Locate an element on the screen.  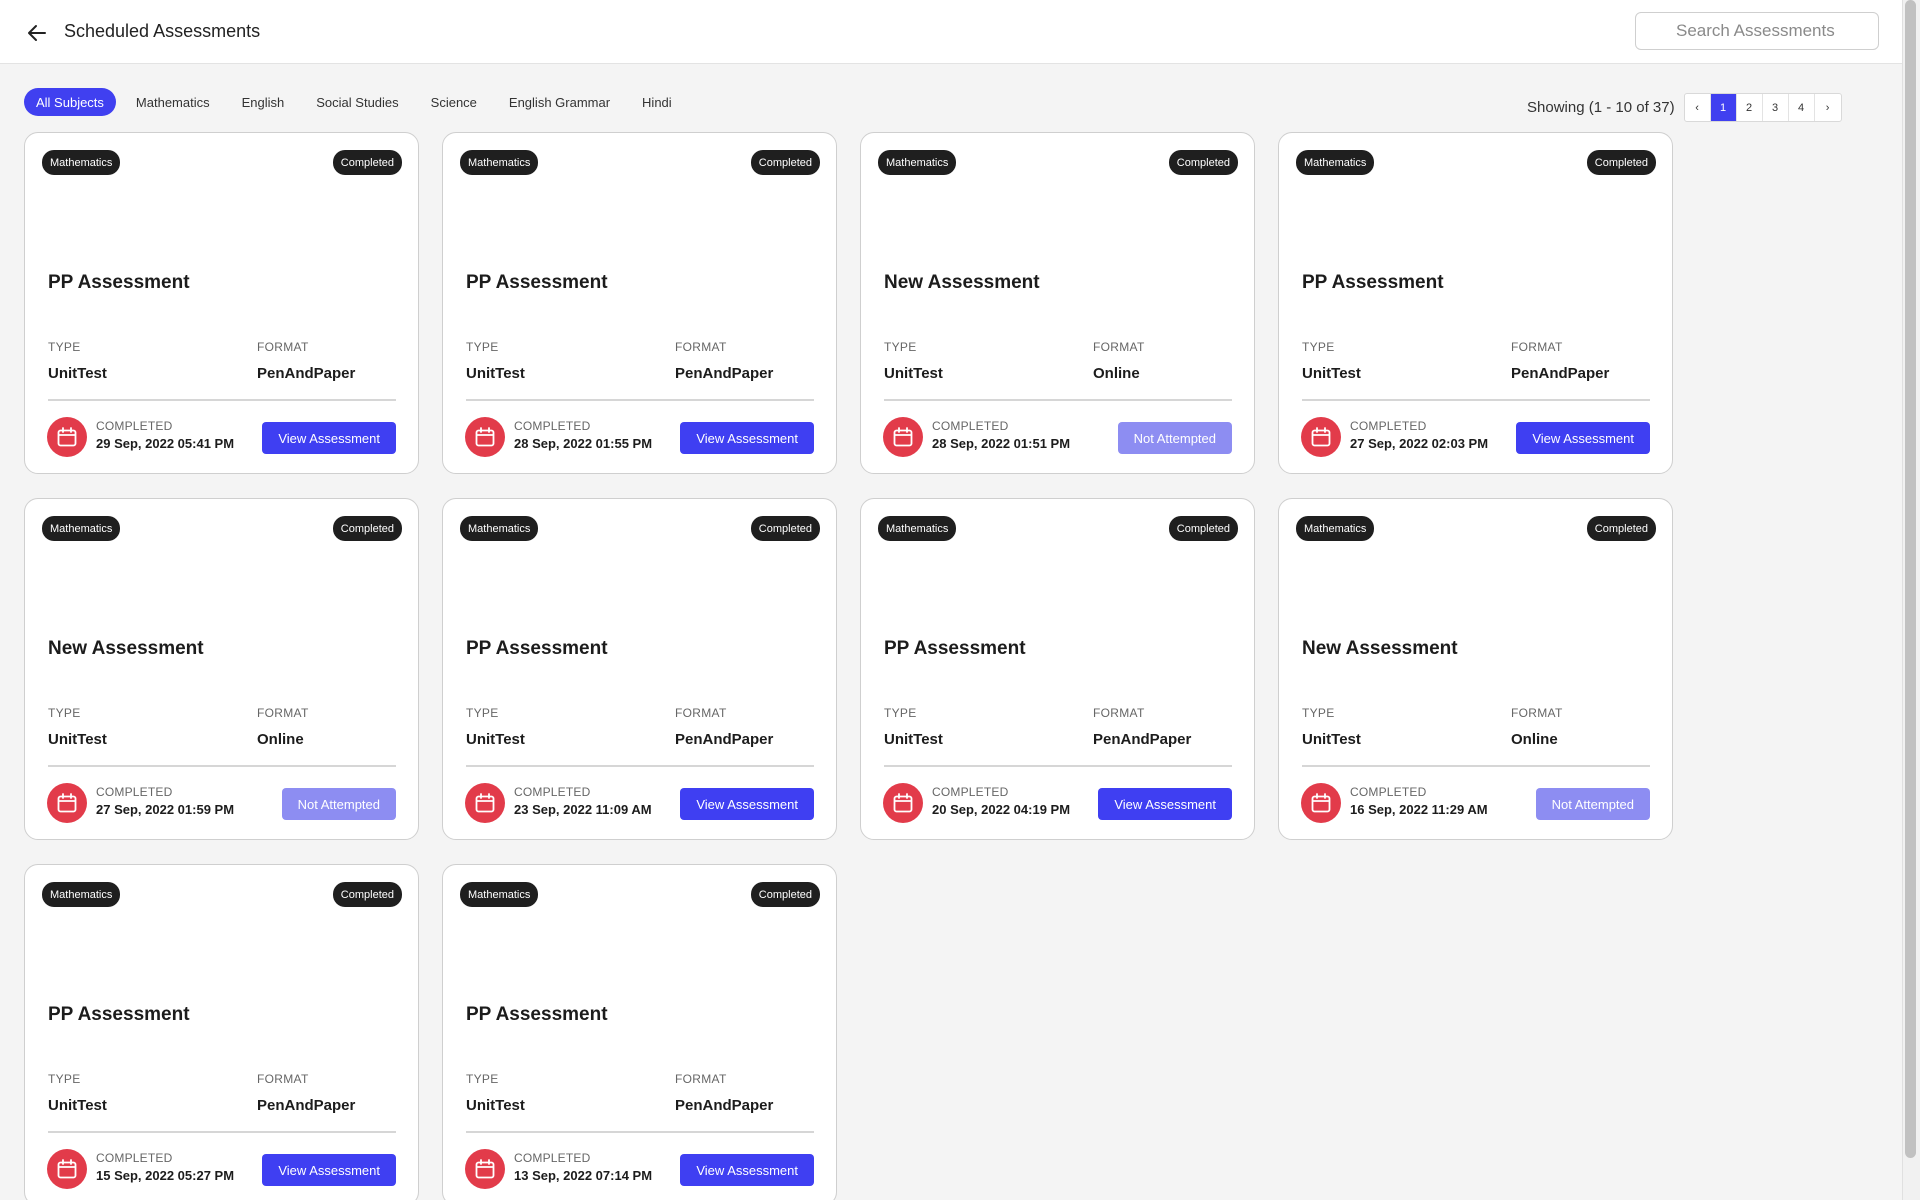
top-header: Scheduled Assessments is located at coordinates (951, 32).